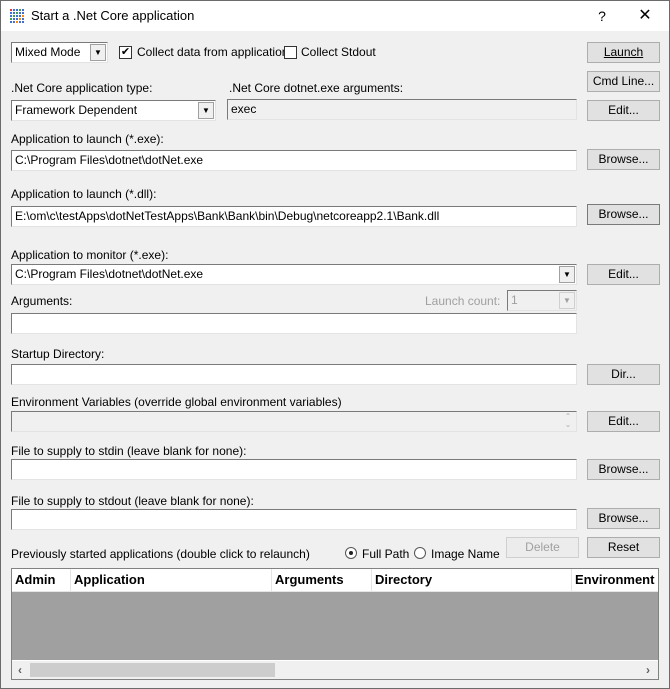 This screenshot has height=689, width=670. What do you see at coordinates (602, 16) in the screenshot?
I see `help-button: ?` at bounding box center [602, 16].